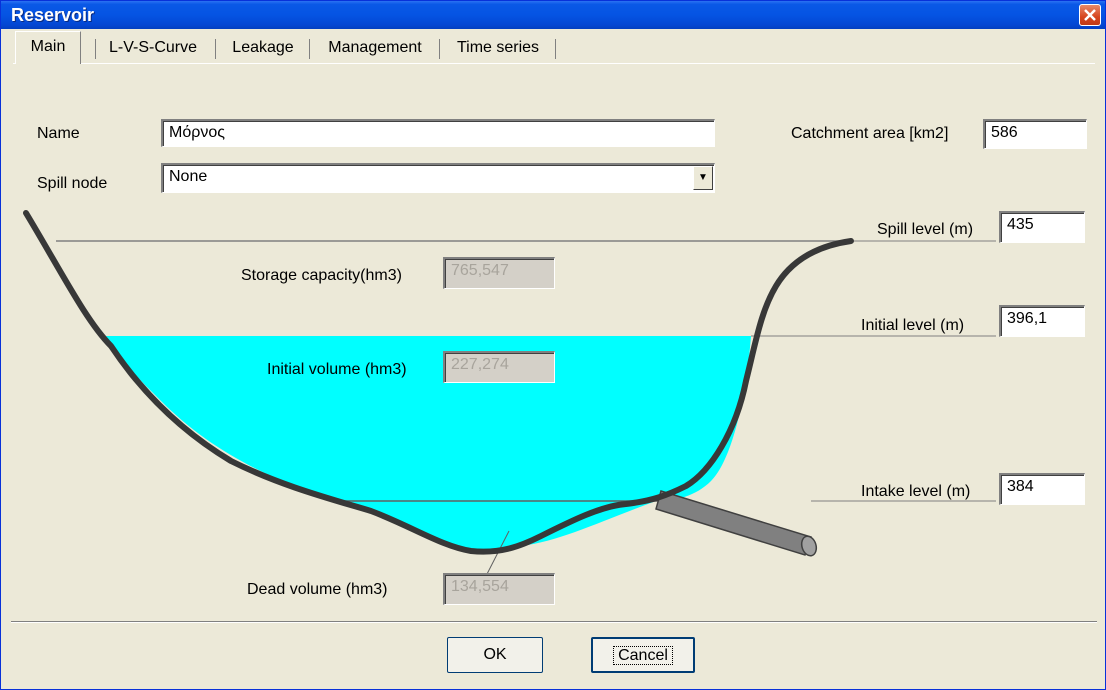 Image resolution: width=1106 pixels, height=690 pixels. I want to click on catchment-area-label: Catchment area [km2], so click(870, 133).